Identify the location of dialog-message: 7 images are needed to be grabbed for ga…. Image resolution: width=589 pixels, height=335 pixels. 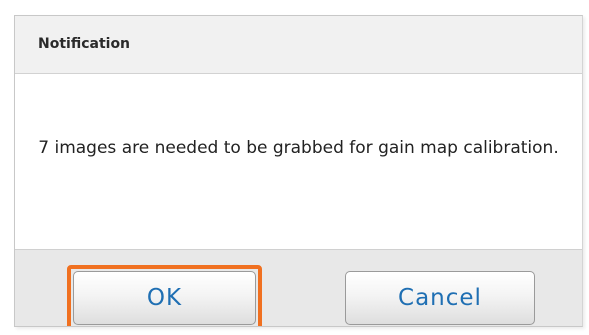
(298, 148).